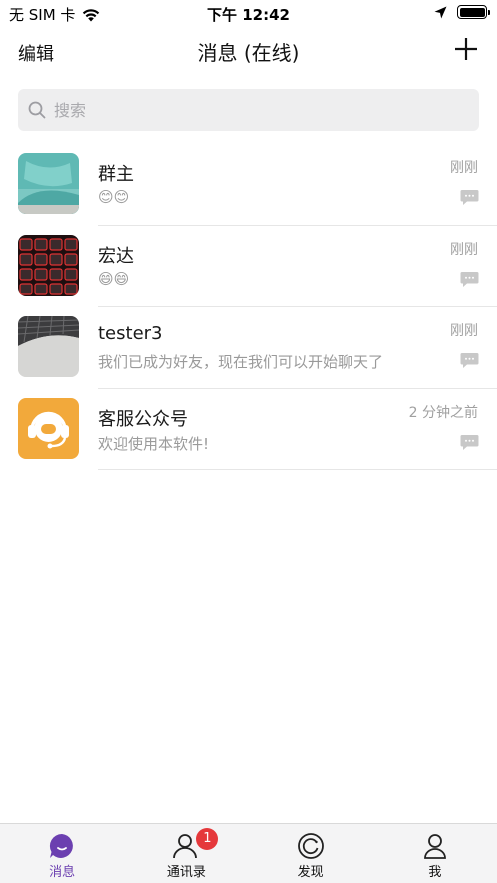  Describe the element at coordinates (248, 429) in the screenshot. I see `conversation-row-customer-service: 客服公众号 欢迎使用本软件! 2 分钟之前` at that location.